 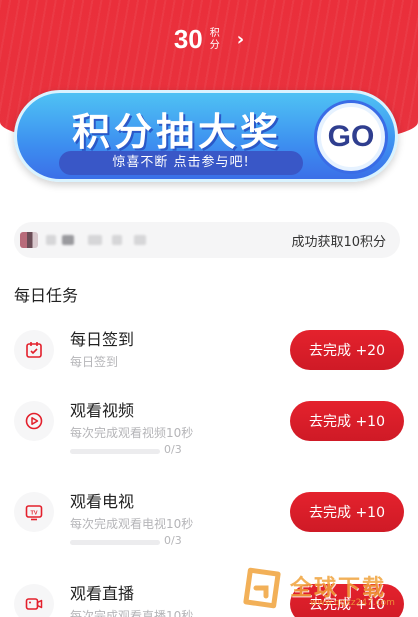 I want to click on tv-icon: TV, so click(x=34, y=512).